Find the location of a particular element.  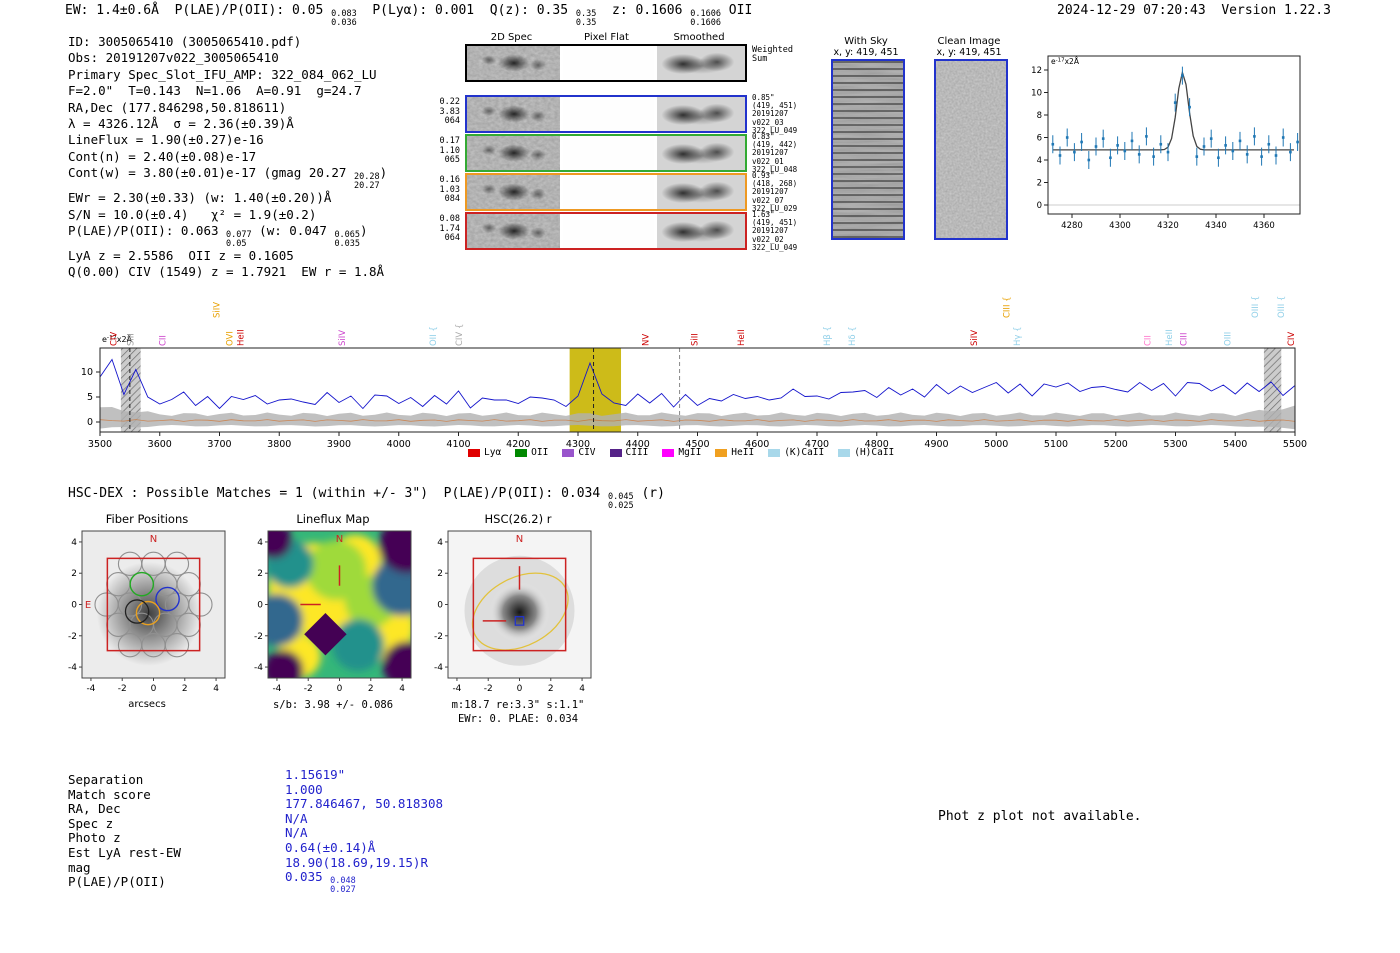

legend-label: MgII is located at coordinates (690, 452).